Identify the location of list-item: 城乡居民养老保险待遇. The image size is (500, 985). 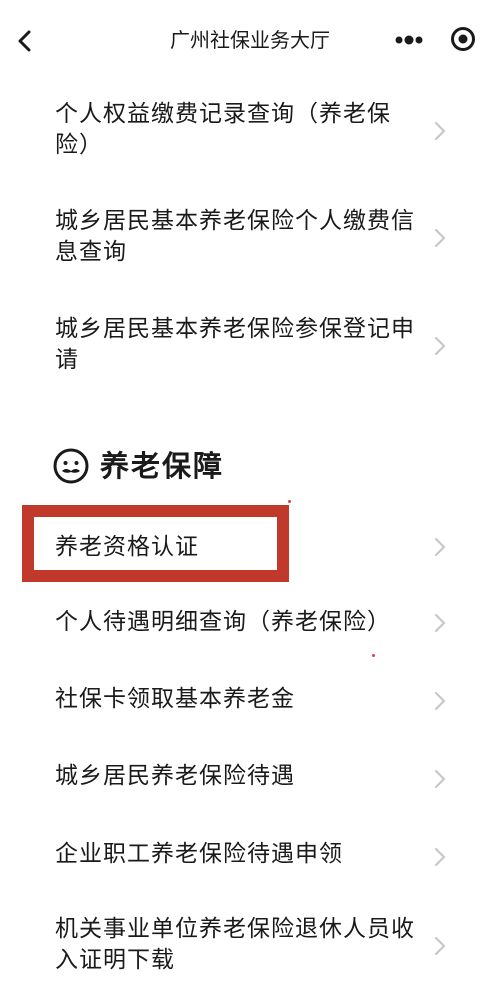
(250, 781).